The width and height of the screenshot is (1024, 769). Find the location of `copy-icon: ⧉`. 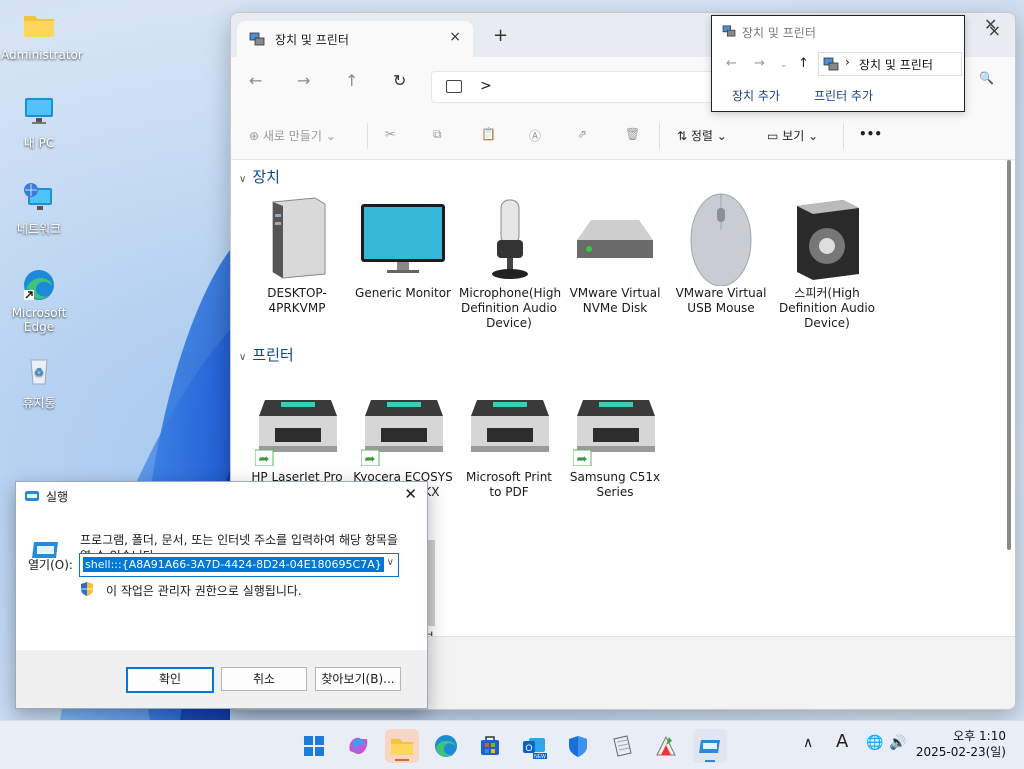

copy-icon: ⧉ is located at coordinates (437, 134).